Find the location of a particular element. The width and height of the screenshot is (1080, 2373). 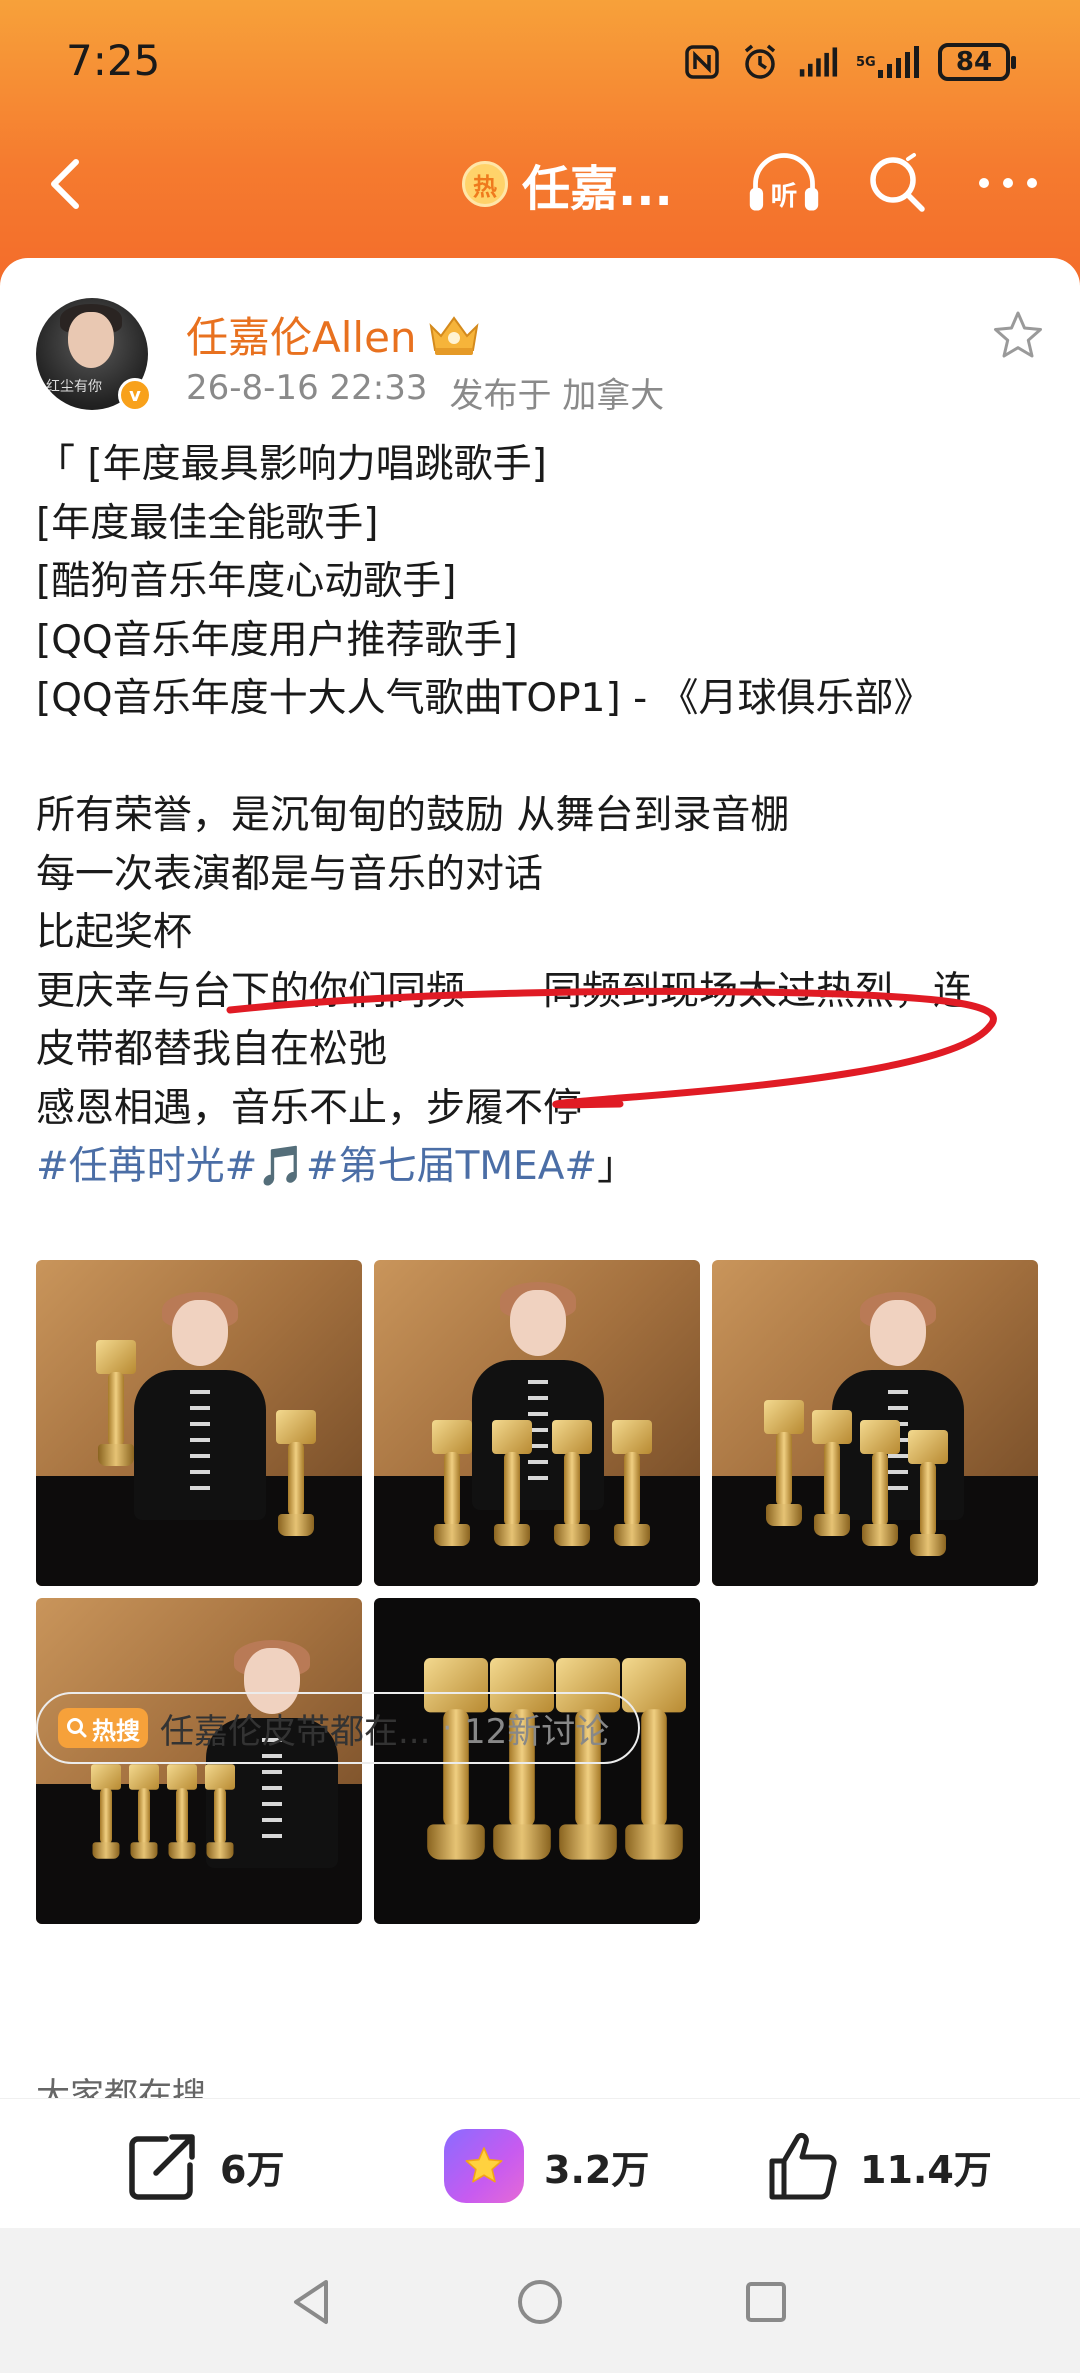

post-line: 更庆幸与台下的你们同频——同频到现场太过热烈，连皮带都替我自在松弛 is located at coordinates (504, 1020).